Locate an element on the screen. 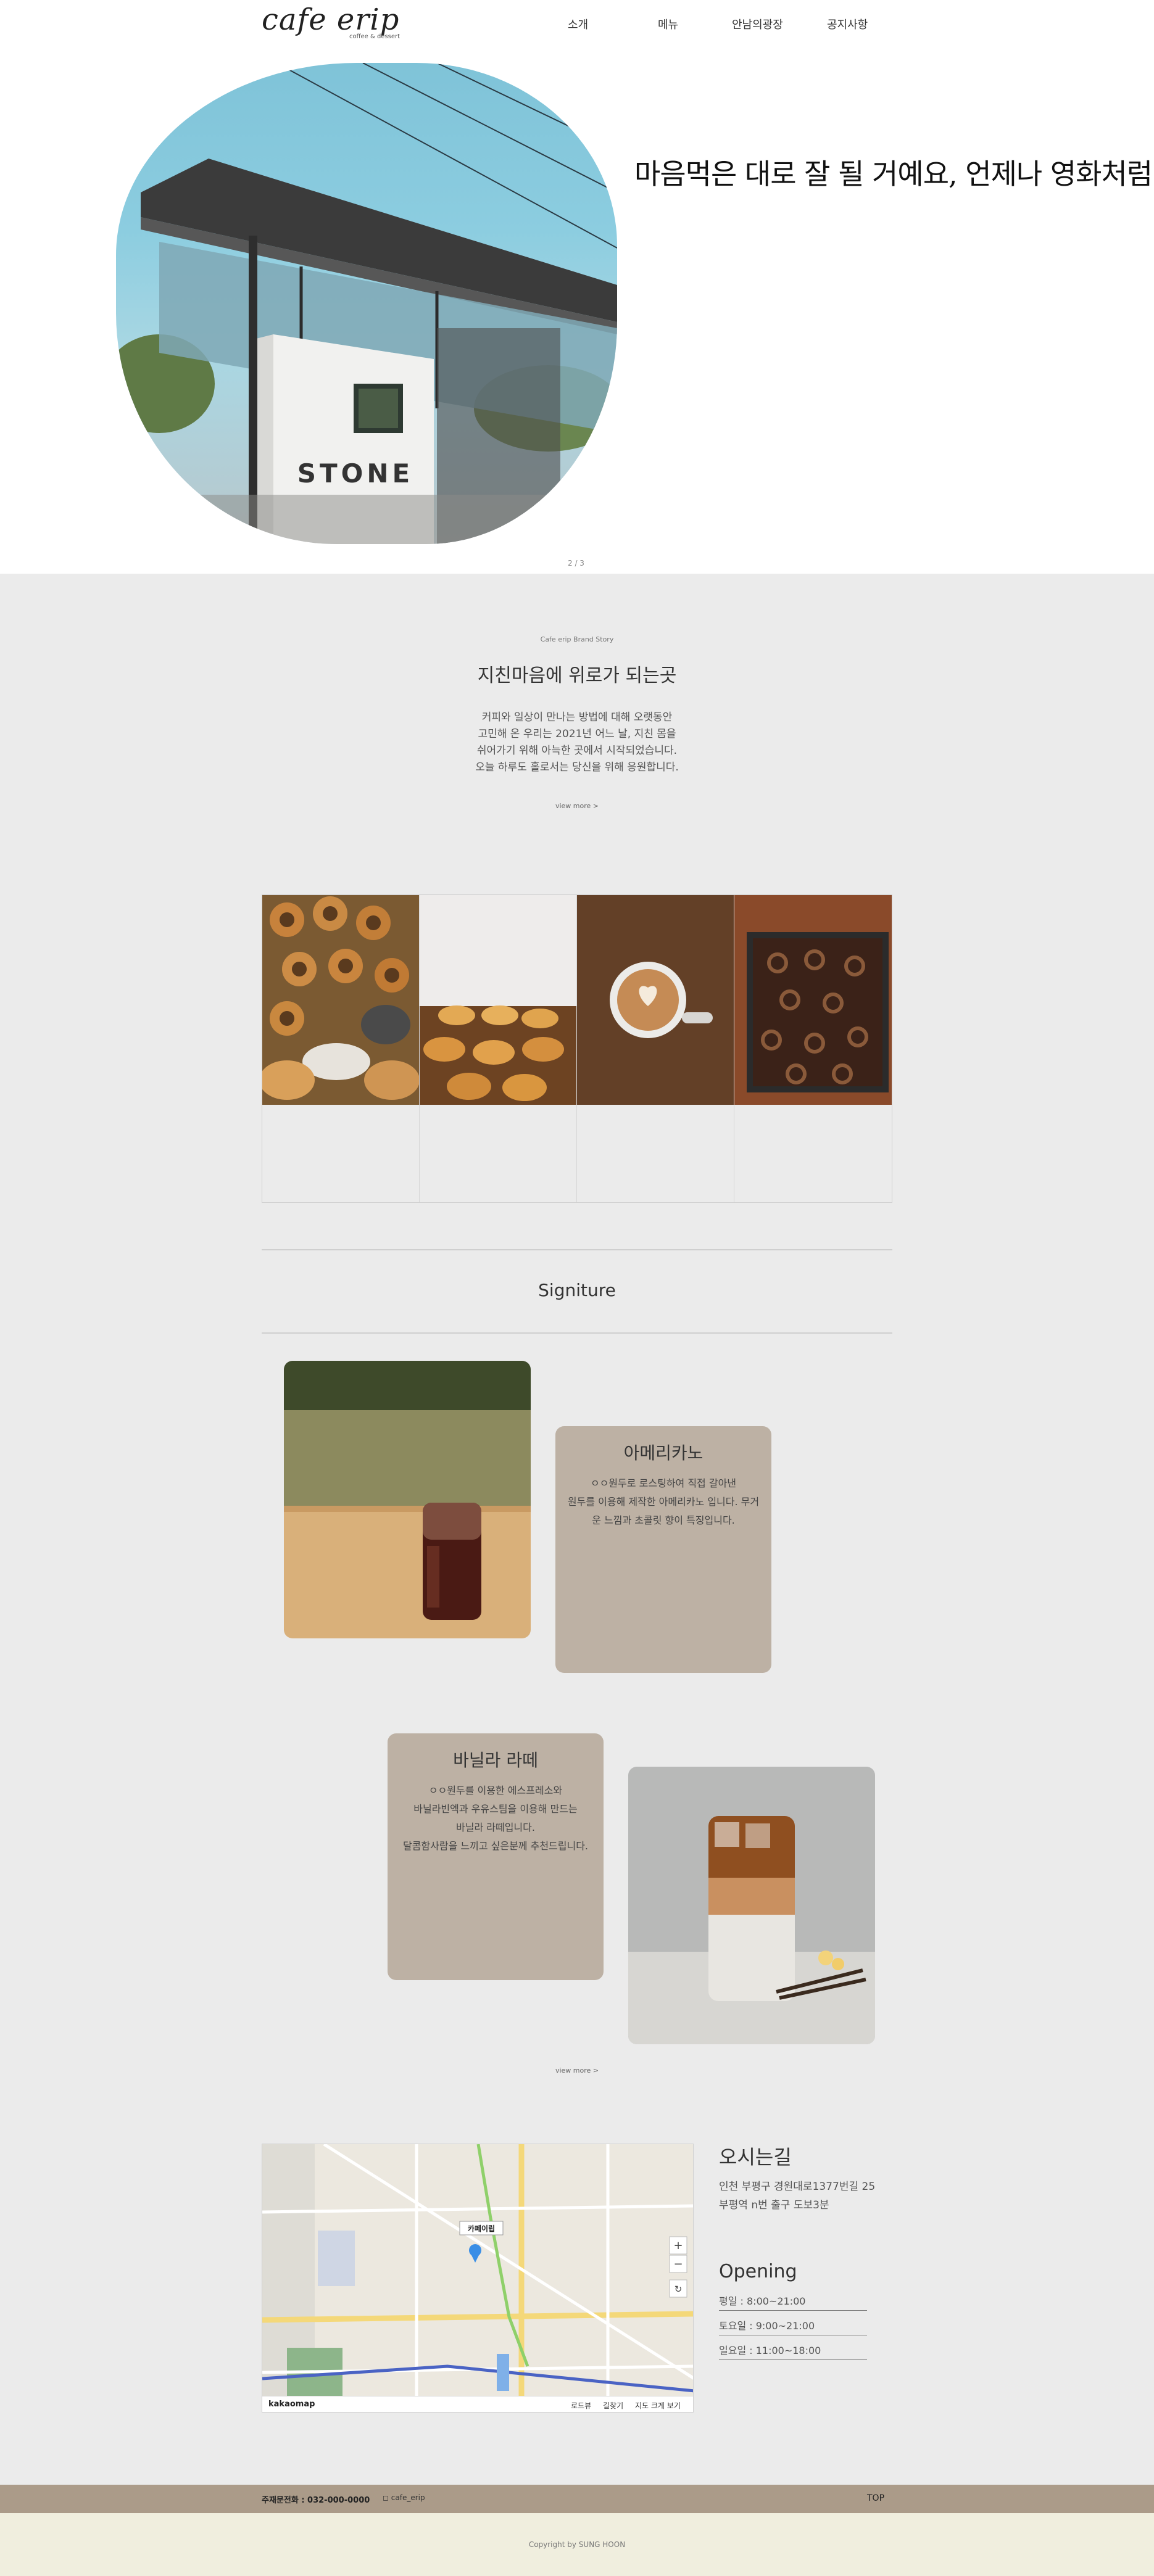 The width and height of the screenshot is (1154, 2576). site-logo: cafe erip is located at coordinates (330, 19).